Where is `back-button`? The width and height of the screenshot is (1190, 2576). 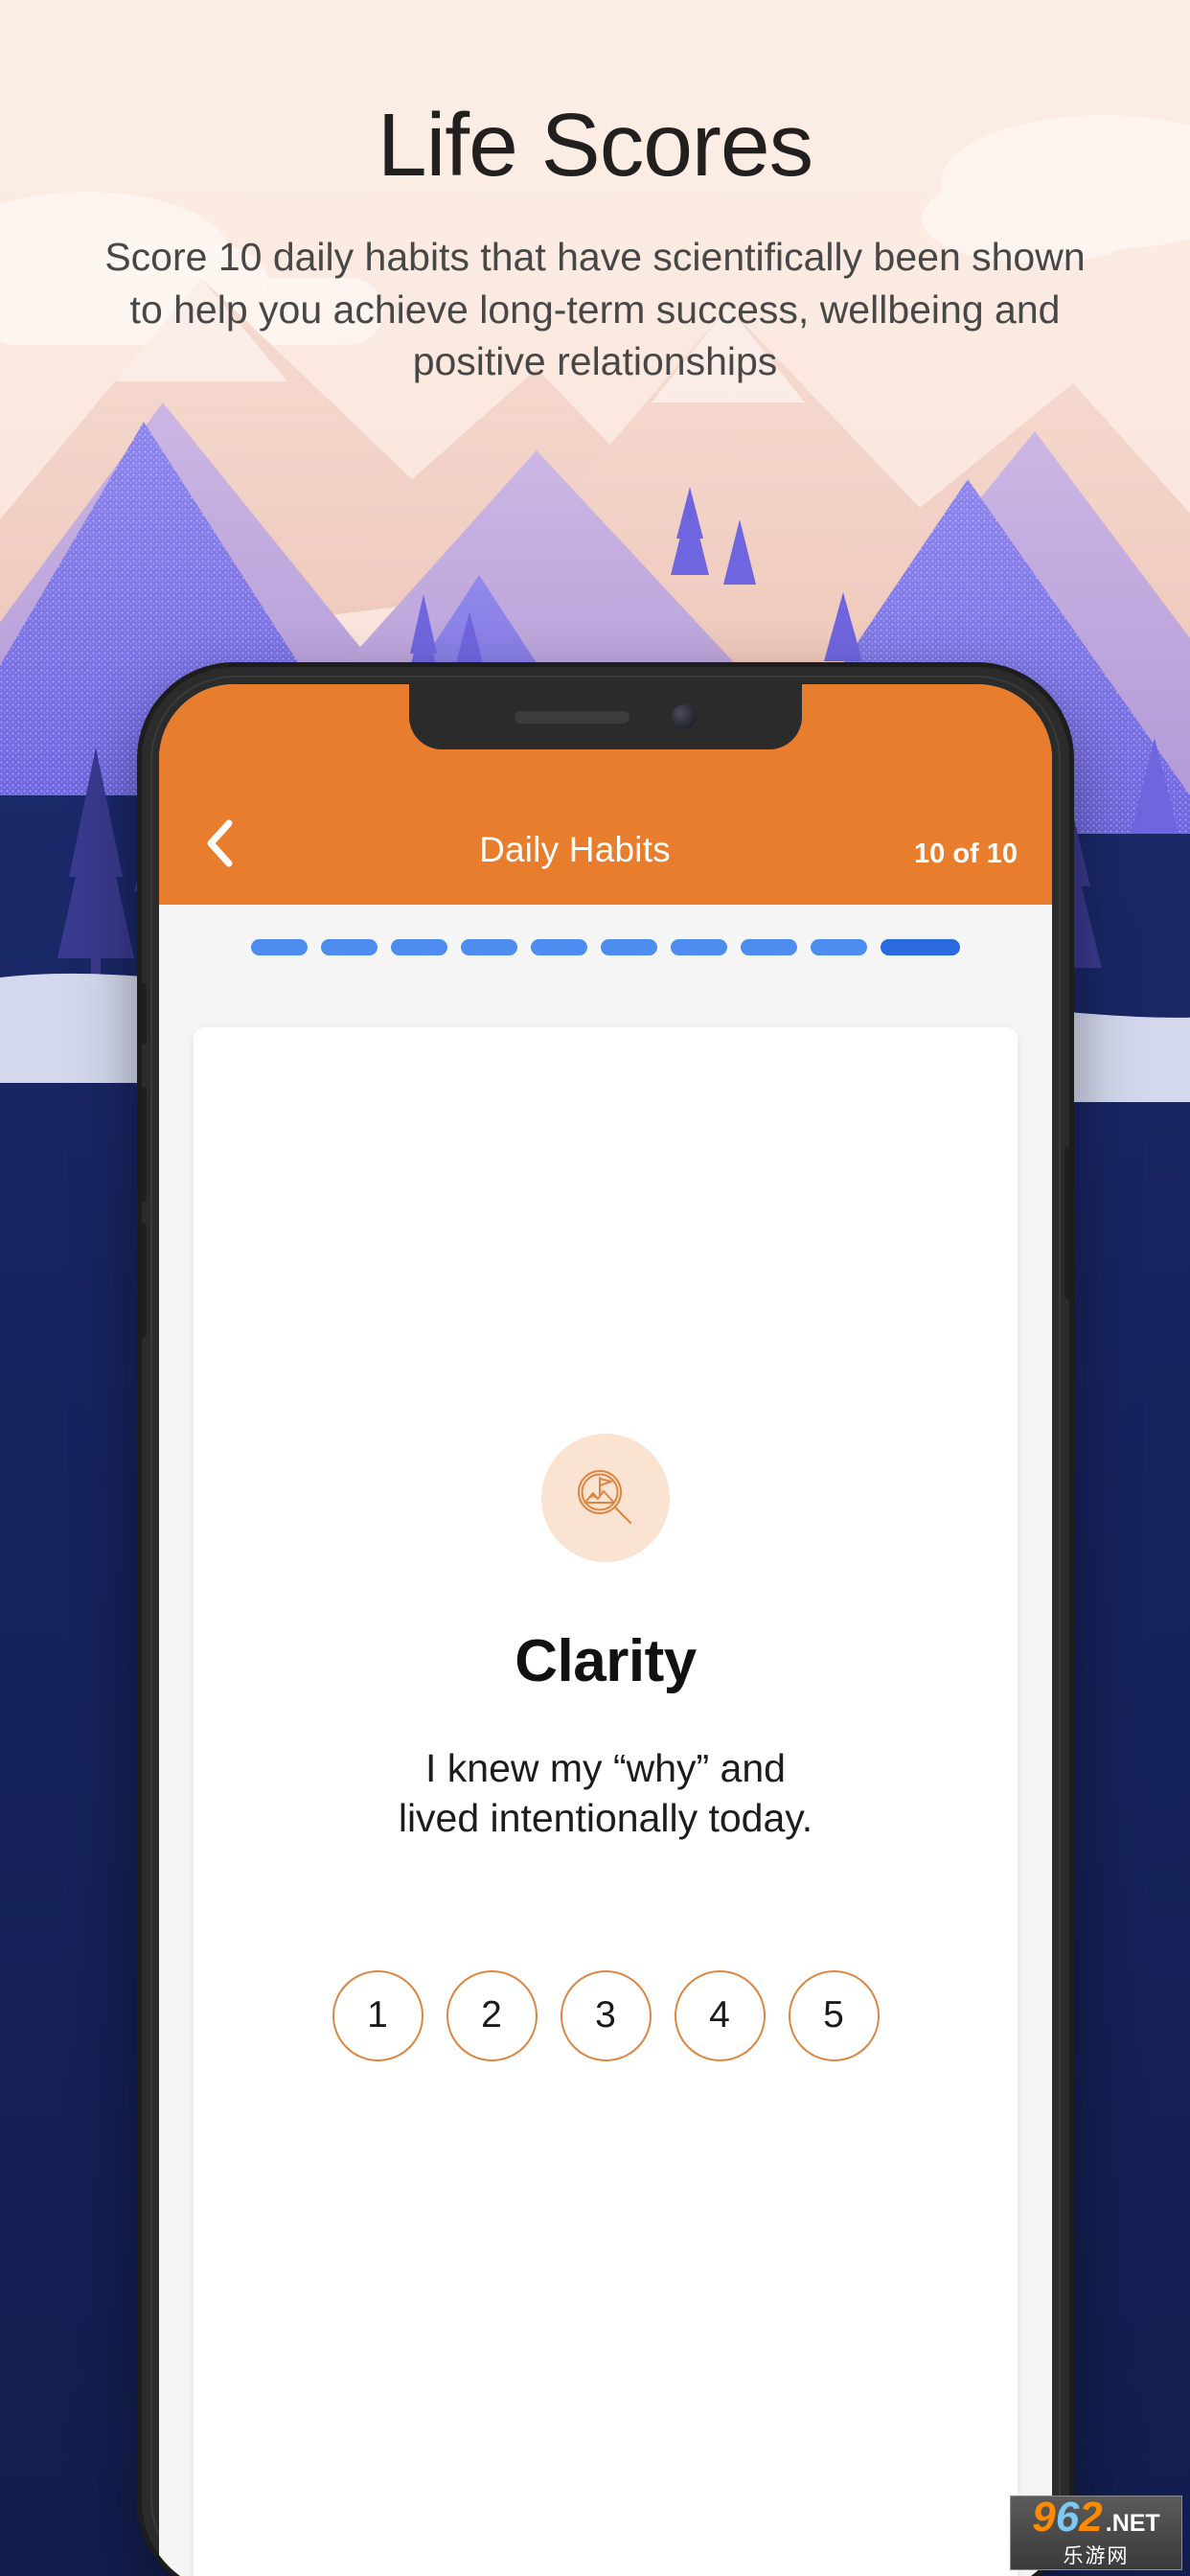 back-button is located at coordinates (221, 843).